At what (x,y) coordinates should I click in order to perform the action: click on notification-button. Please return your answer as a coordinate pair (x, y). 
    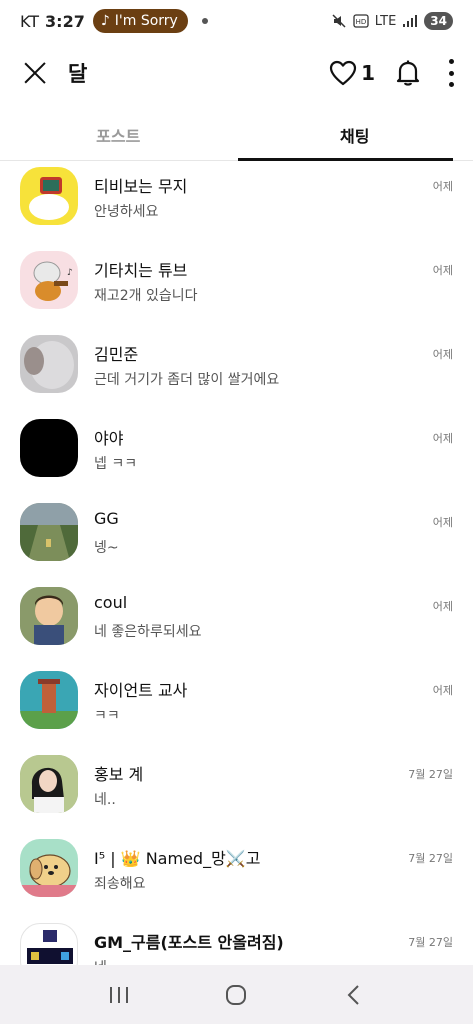
    Looking at the image, I should click on (408, 73).